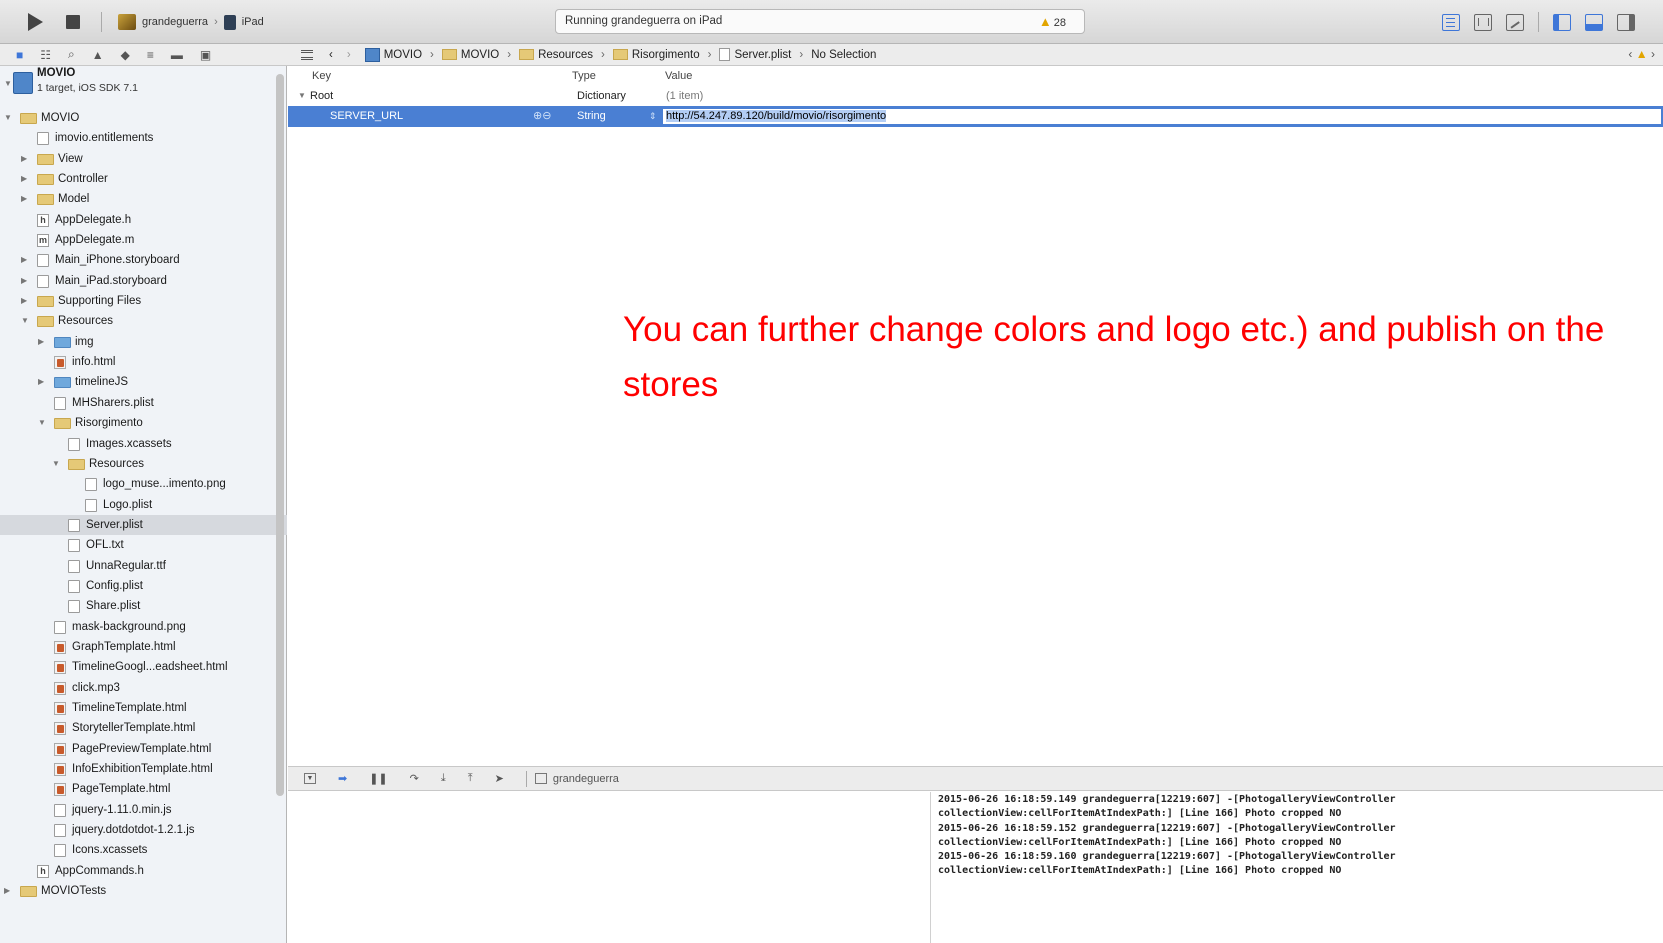 The height and width of the screenshot is (943, 1663). What do you see at coordinates (470, 55) in the screenshot?
I see `breadcrumb-group-movio: MOVIO` at bounding box center [470, 55].